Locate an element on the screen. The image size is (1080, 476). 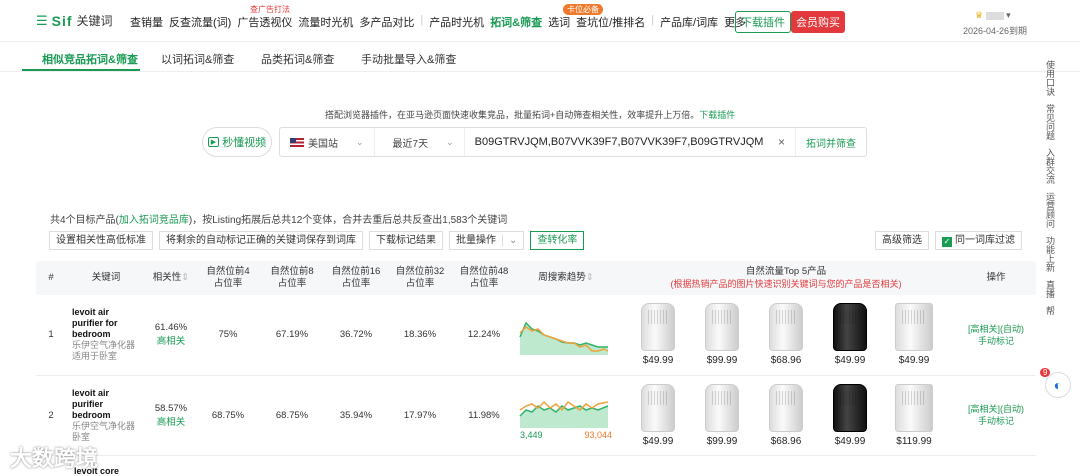
product-price: $68.96 is located at coordinates (786, 361).